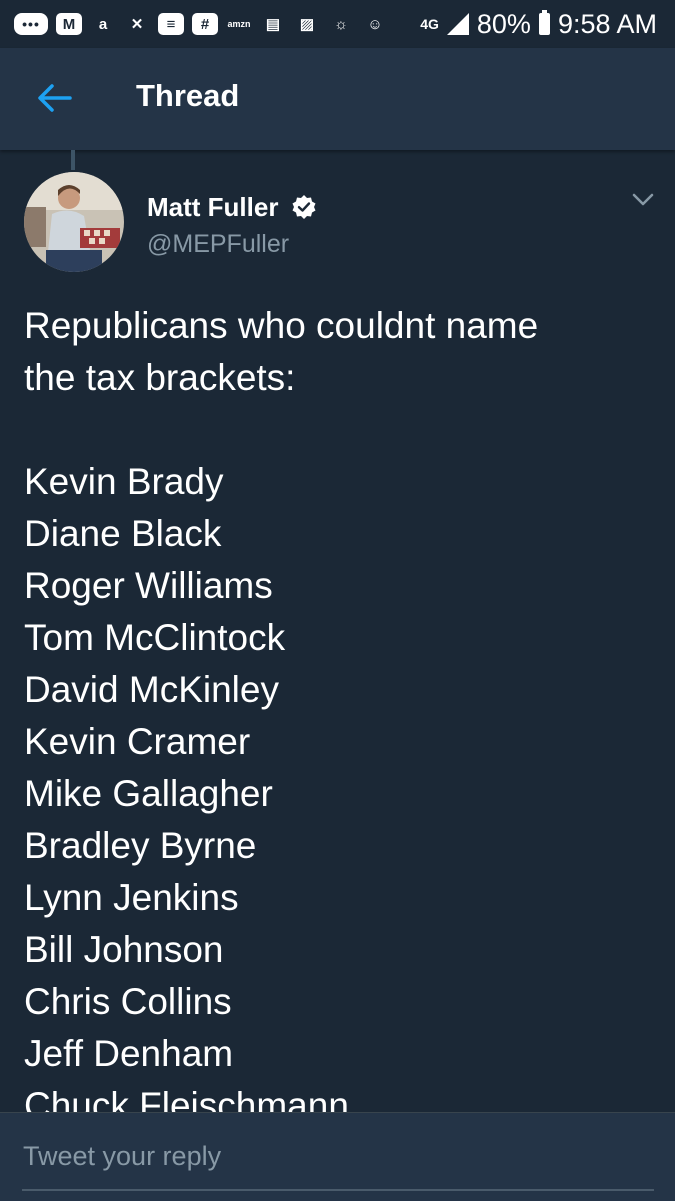  I want to click on weather-icon: ☼, so click(341, 24).